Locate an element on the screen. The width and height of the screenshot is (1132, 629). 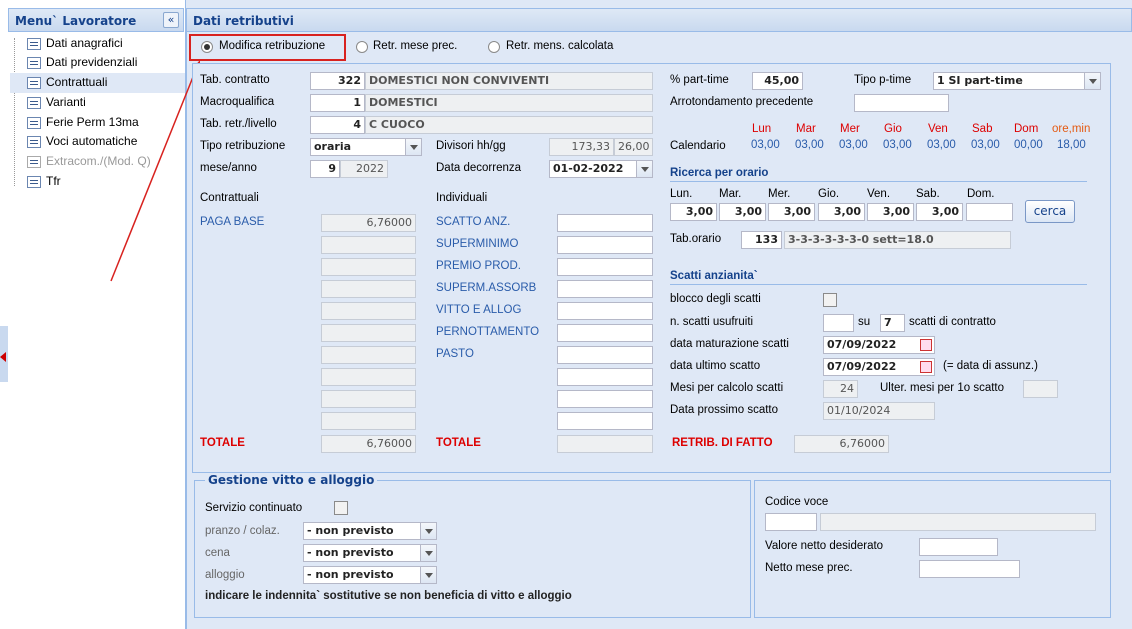
radio-retr-mese-prec is located at coordinates (362, 47).